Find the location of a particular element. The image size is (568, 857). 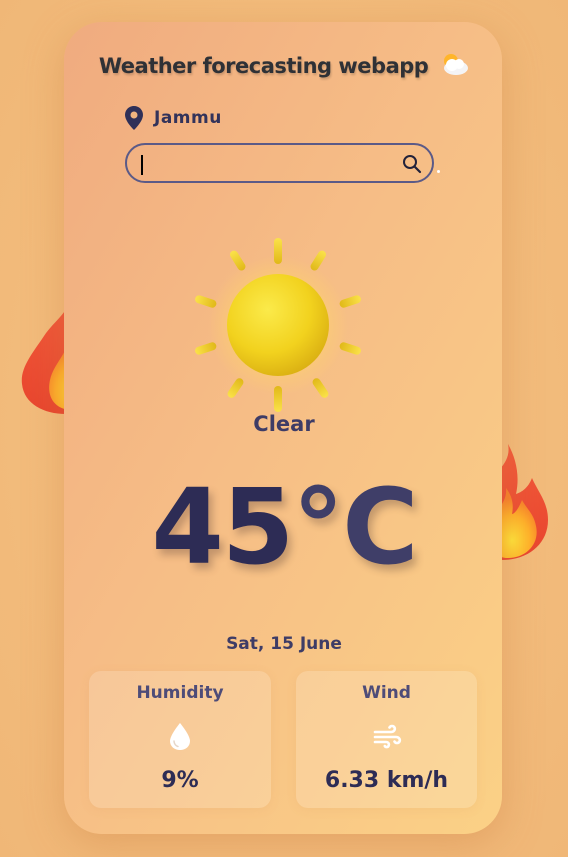

wind-icon is located at coordinates (387, 736).